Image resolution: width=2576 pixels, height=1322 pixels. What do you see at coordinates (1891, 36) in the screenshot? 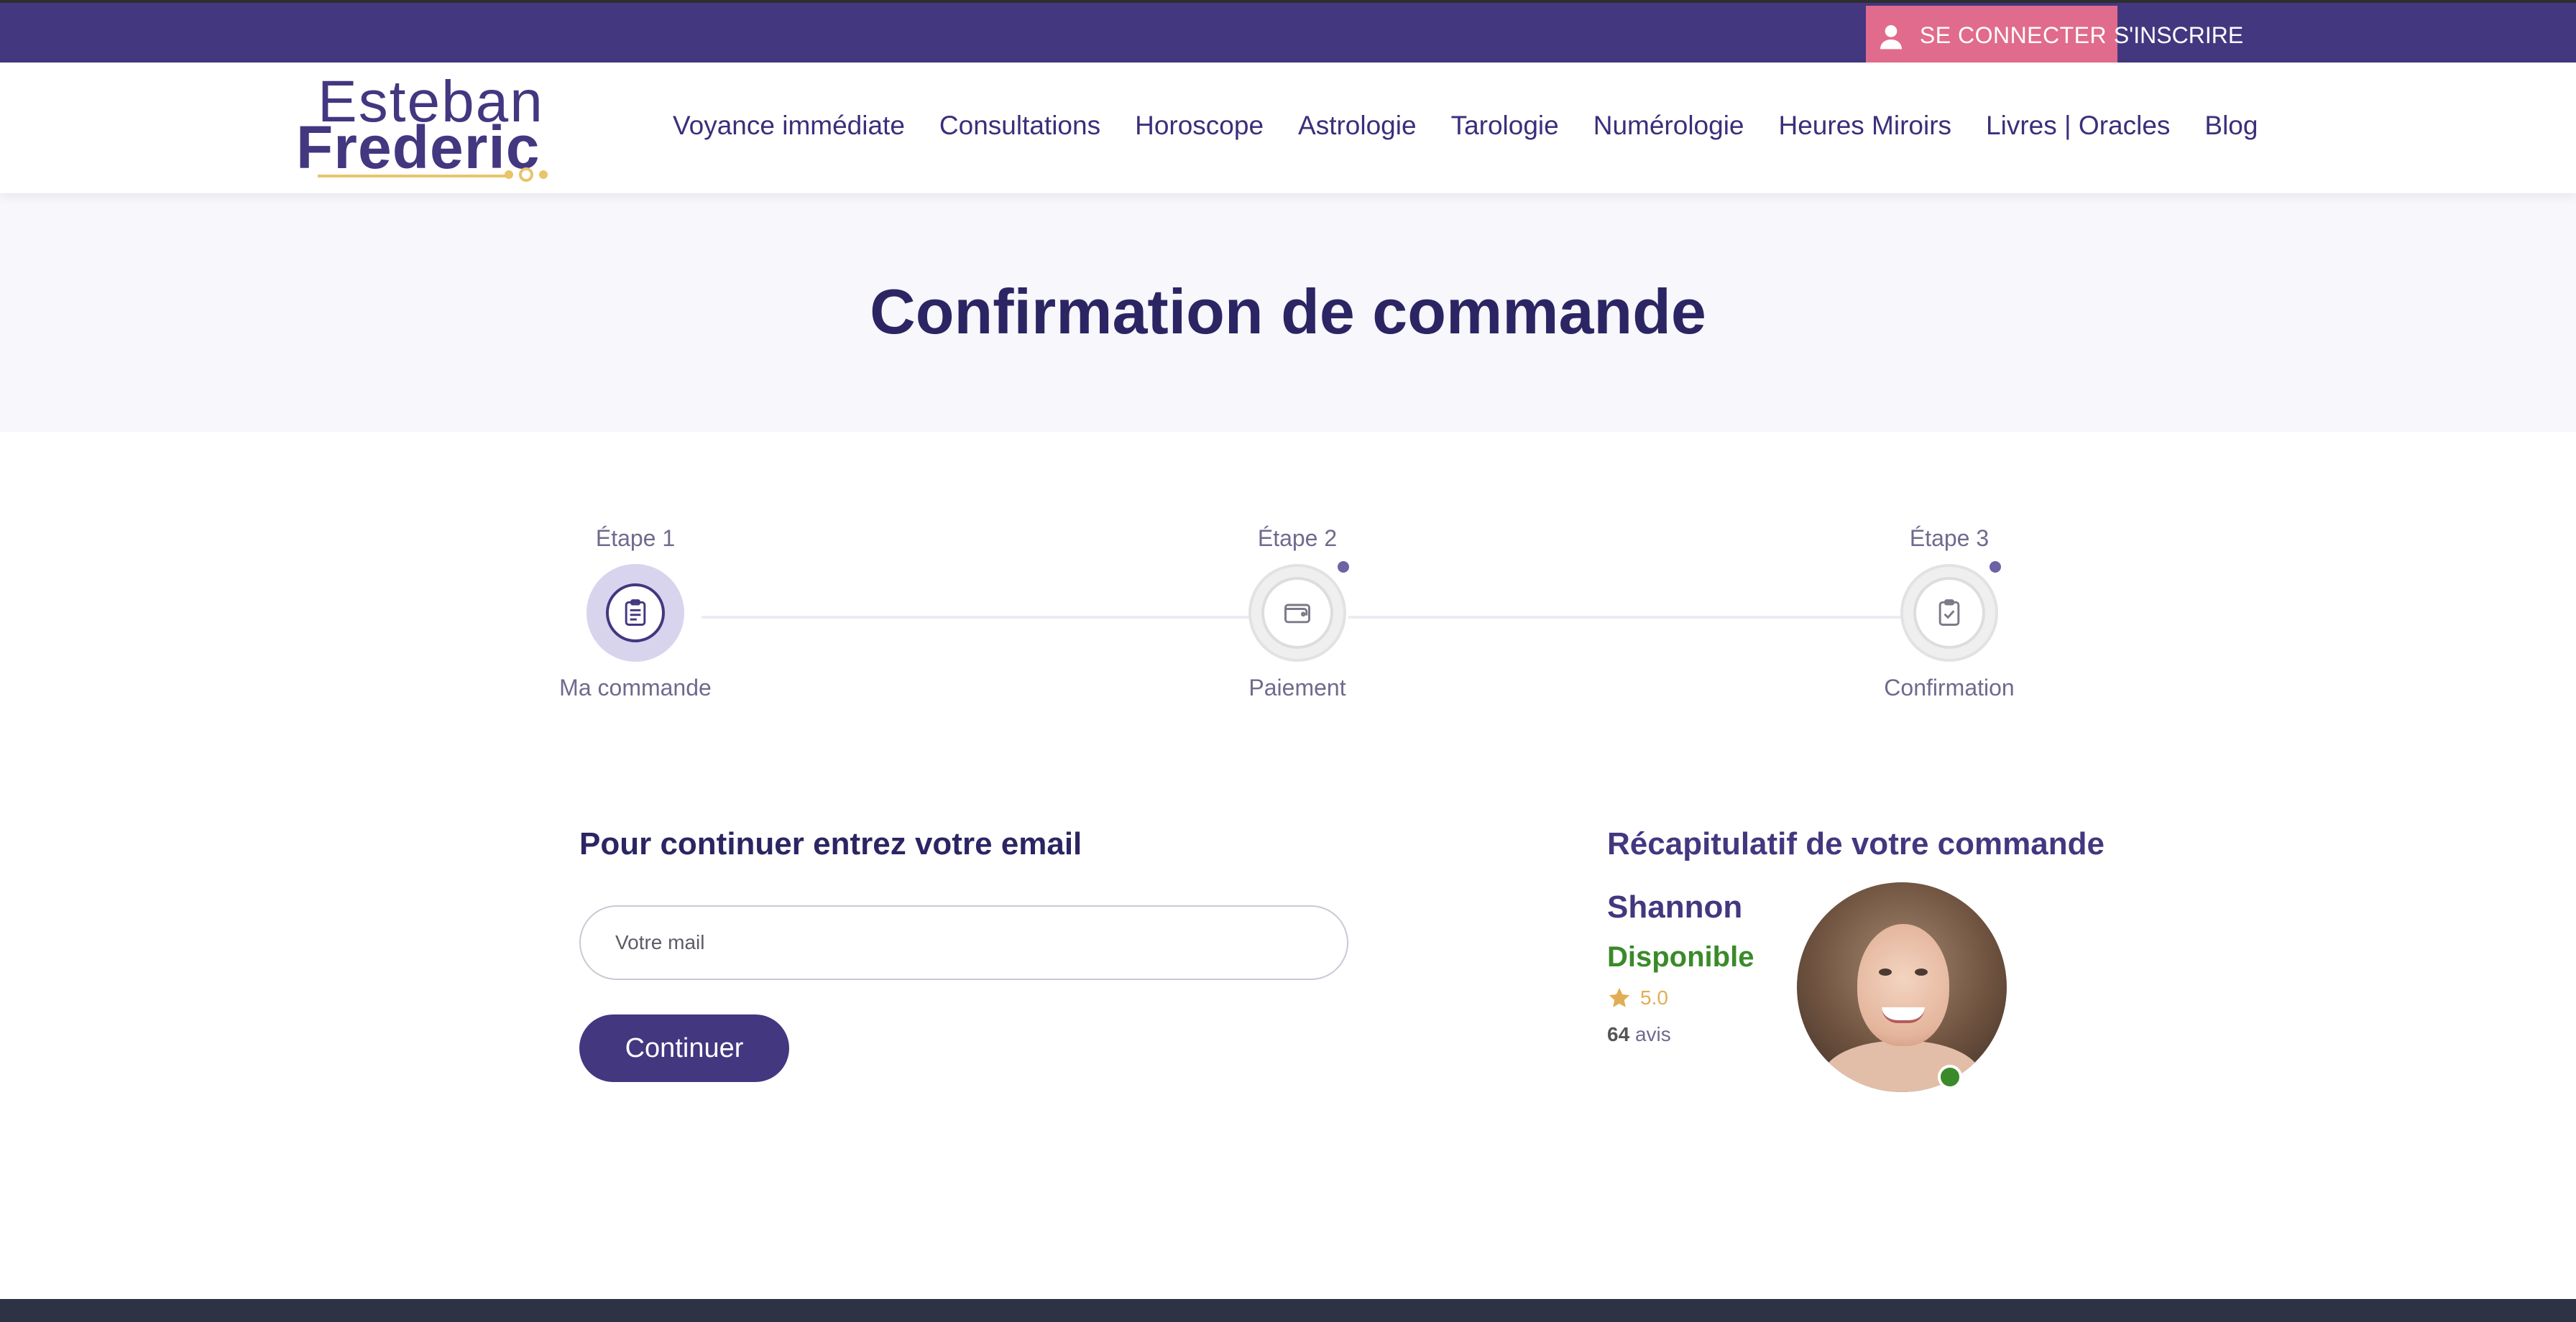
I see `user-icon` at bounding box center [1891, 36].